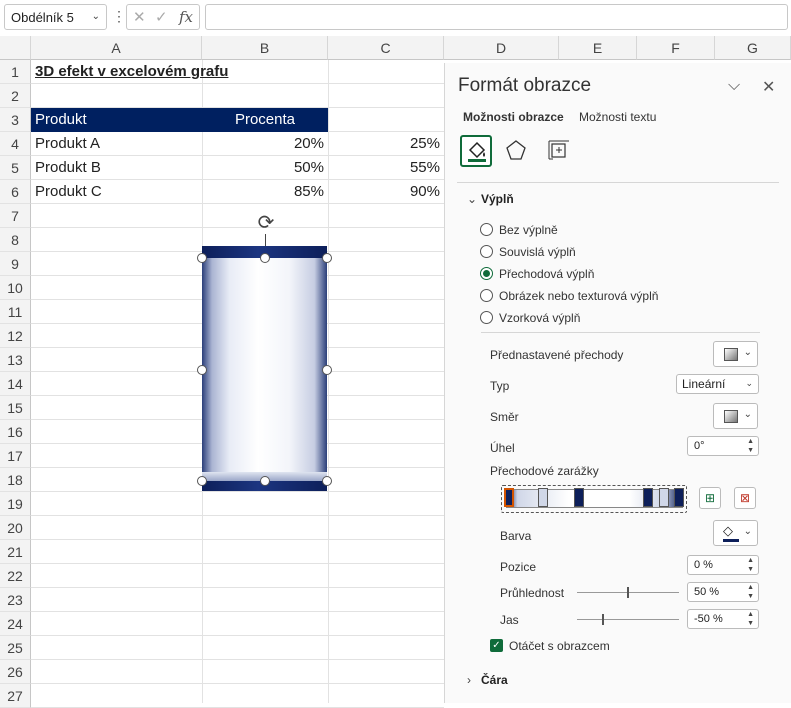 The image size is (791, 708). What do you see at coordinates (15, 600) in the screenshot?
I see `row-header: 23` at bounding box center [15, 600].